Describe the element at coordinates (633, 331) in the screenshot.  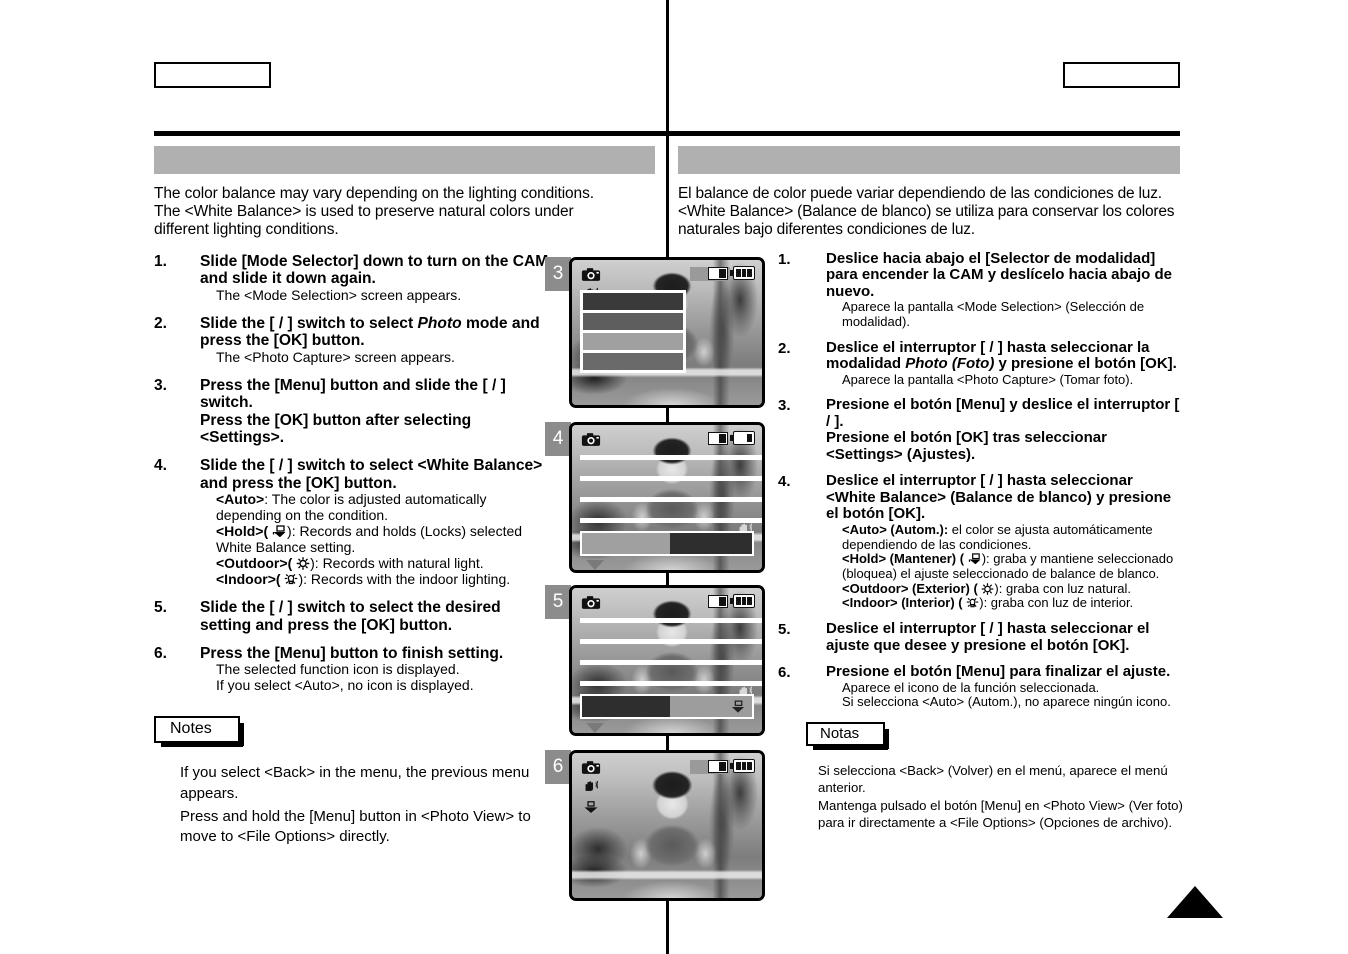
I see `lcd-menu-panel` at that location.